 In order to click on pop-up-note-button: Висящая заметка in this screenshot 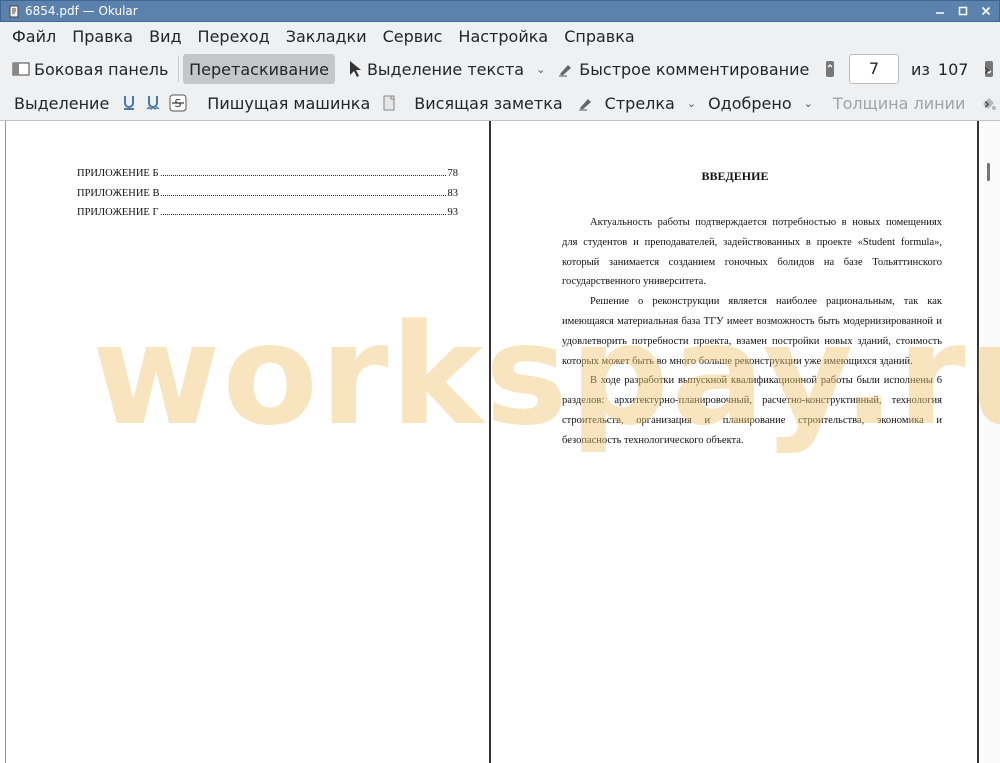, I will do `click(488, 103)`.